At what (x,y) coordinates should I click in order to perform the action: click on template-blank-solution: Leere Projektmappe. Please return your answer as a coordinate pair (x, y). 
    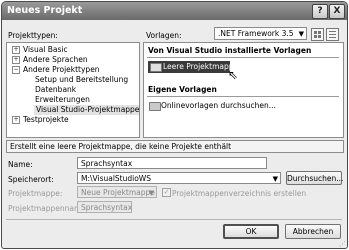
    Looking at the image, I should click on (193, 67).